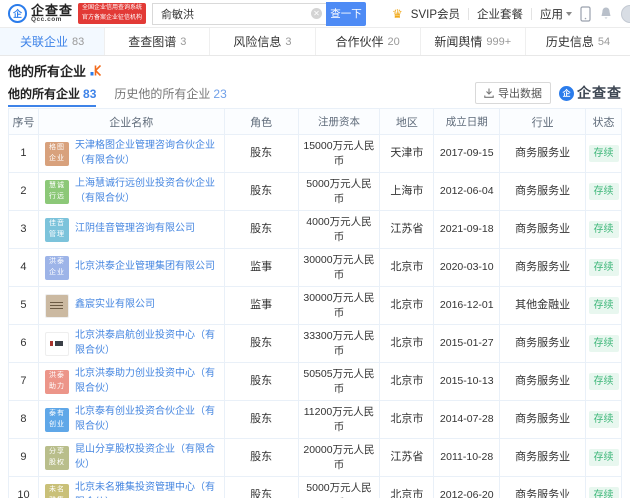 The height and width of the screenshot is (498, 630). What do you see at coordinates (135, 229) in the screenshot?
I see `company-name-link: 江阴佳音管理咨询有限公司` at bounding box center [135, 229].